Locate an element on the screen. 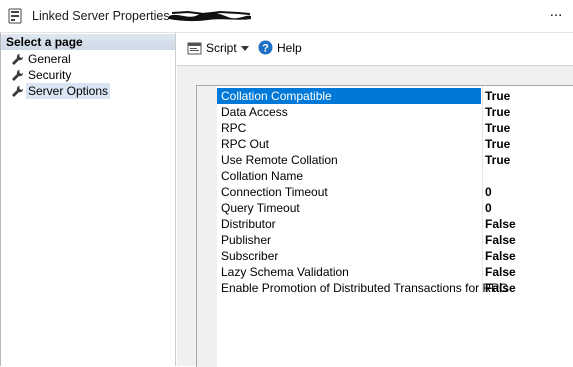 This screenshot has width=573, height=367. property-row-collation-compatible: Collation Compatible True is located at coordinates (395, 96).